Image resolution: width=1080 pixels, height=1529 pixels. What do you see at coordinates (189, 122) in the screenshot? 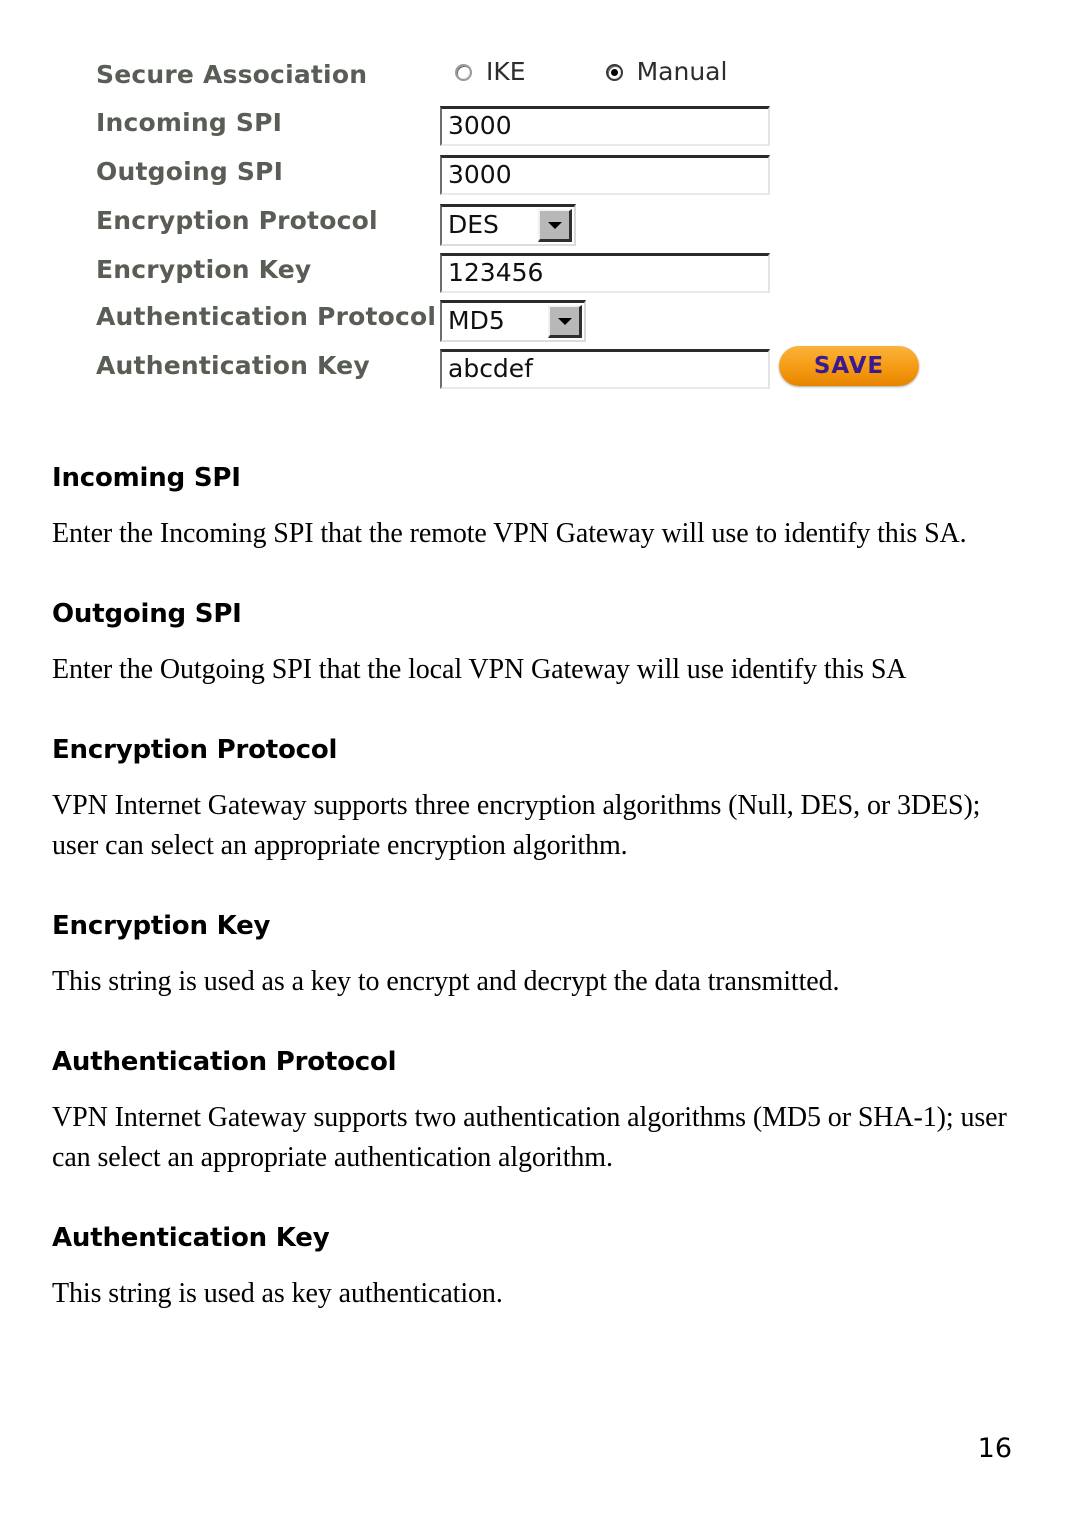
I see `label-incoming-spi: Incoming SPI` at bounding box center [189, 122].